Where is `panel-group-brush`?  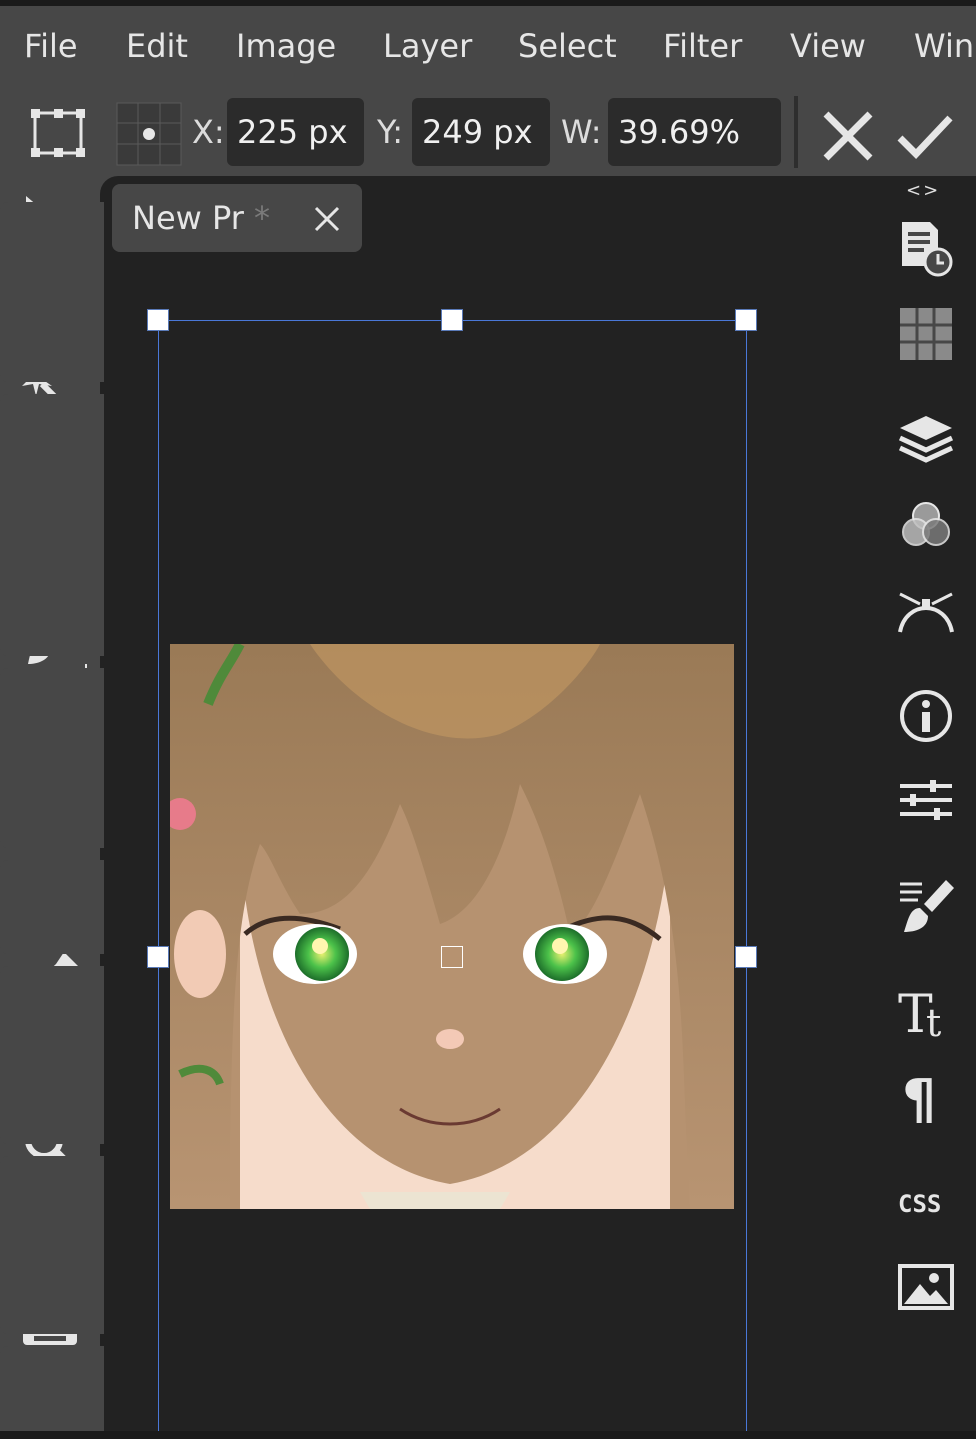 panel-group-brush is located at coordinates (52, 907).